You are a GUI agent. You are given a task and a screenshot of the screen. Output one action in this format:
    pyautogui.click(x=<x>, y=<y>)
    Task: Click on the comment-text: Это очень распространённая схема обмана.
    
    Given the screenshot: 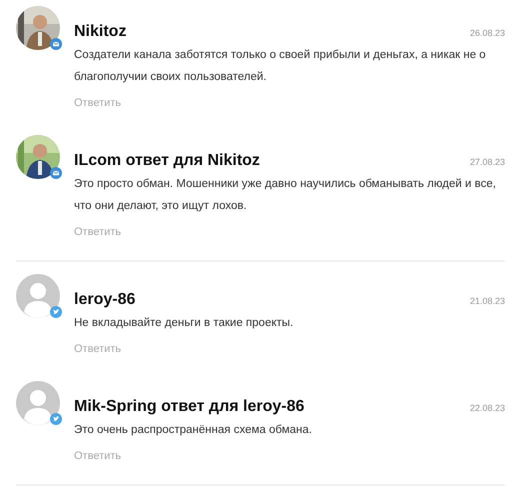 What is the action you would take?
    pyautogui.click(x=193, y=430)
    